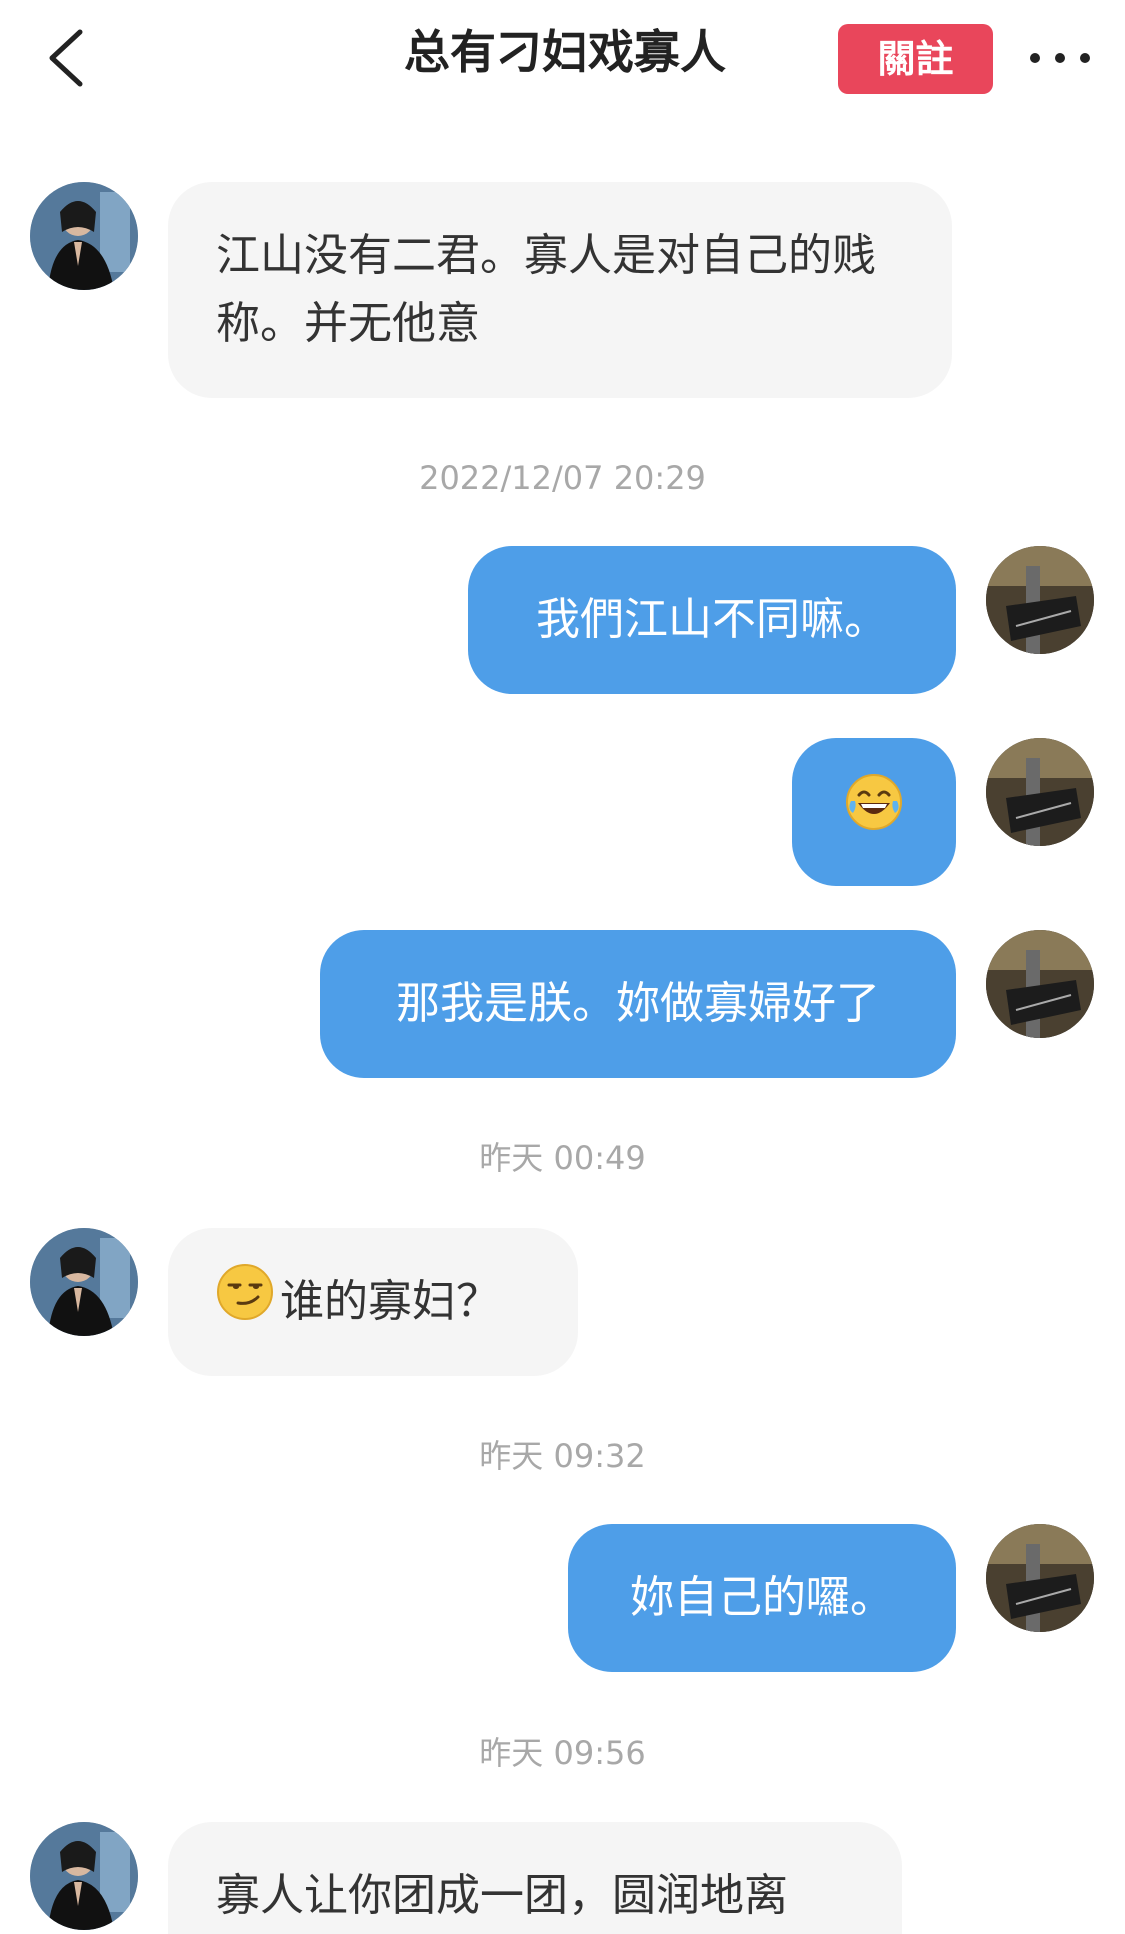 The width and height of the screenshot is (1125, 1934). Describe the element at coordinates (562, 1158) in the screenshot. I see `message-timestamp: 昨天 00:49` at that location.